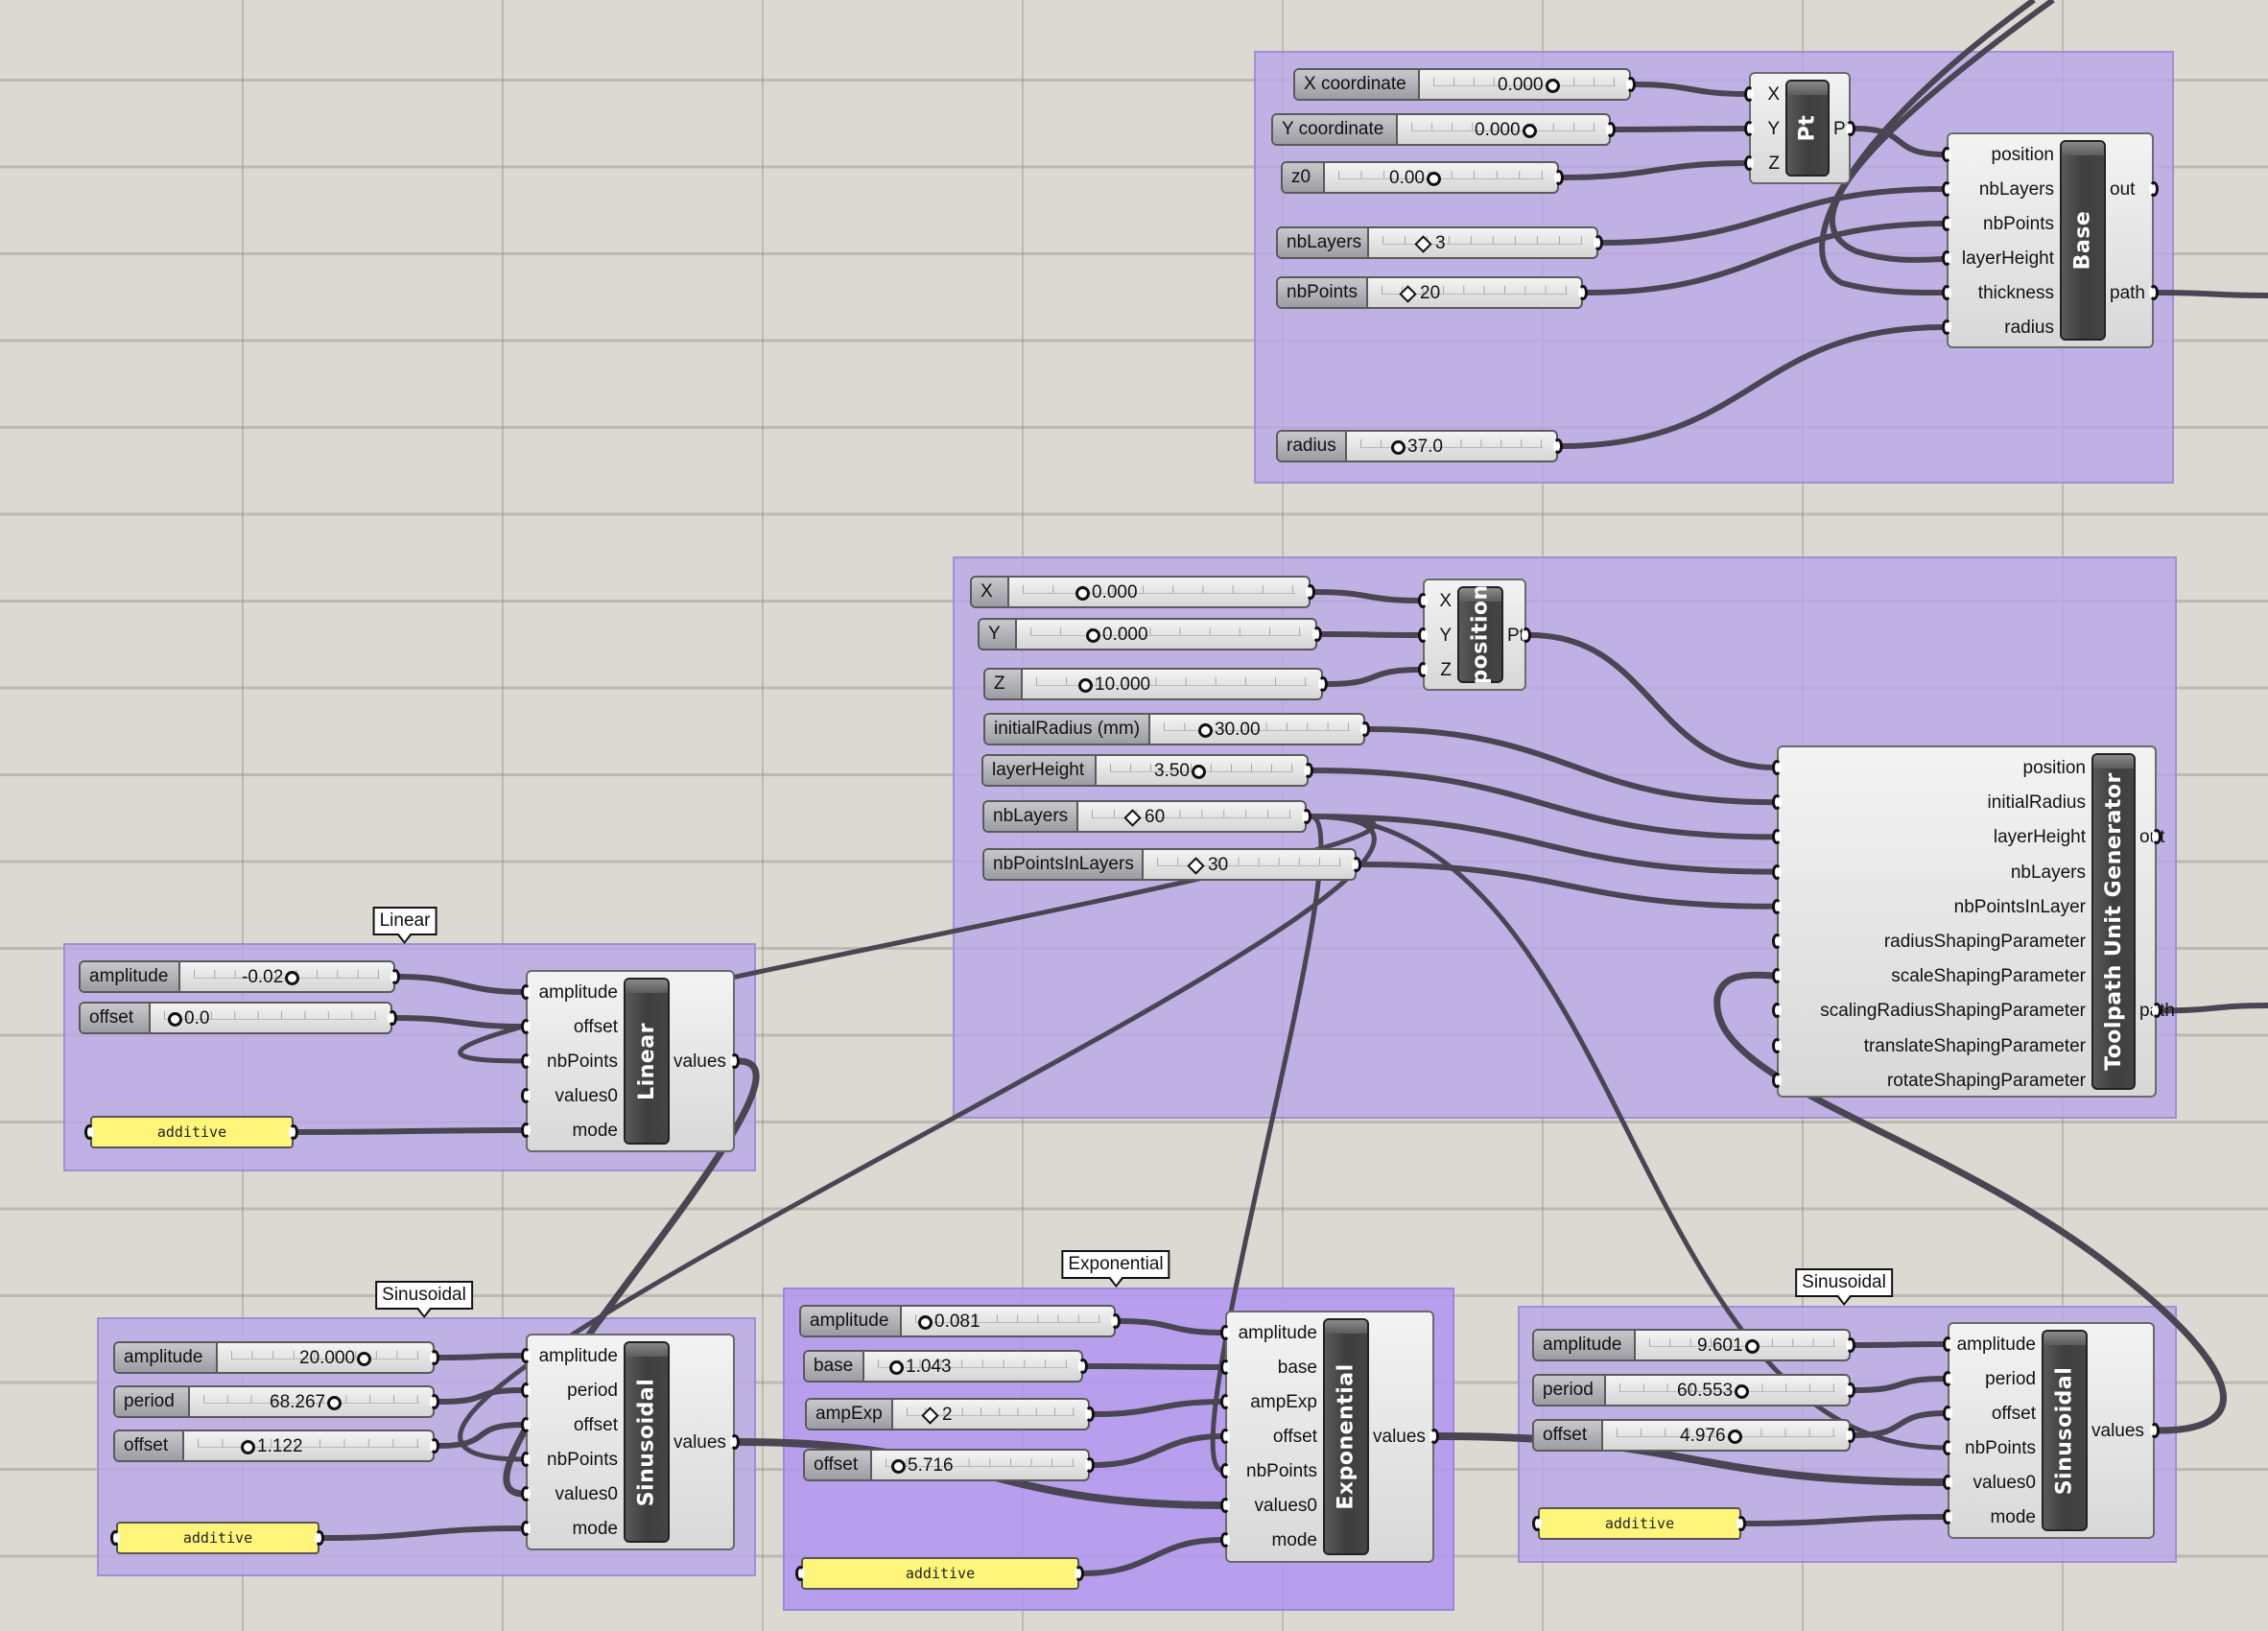  Describe the element at coordinates (1249, 864) in the screenshot. I see `slider-track: 30` at that location.